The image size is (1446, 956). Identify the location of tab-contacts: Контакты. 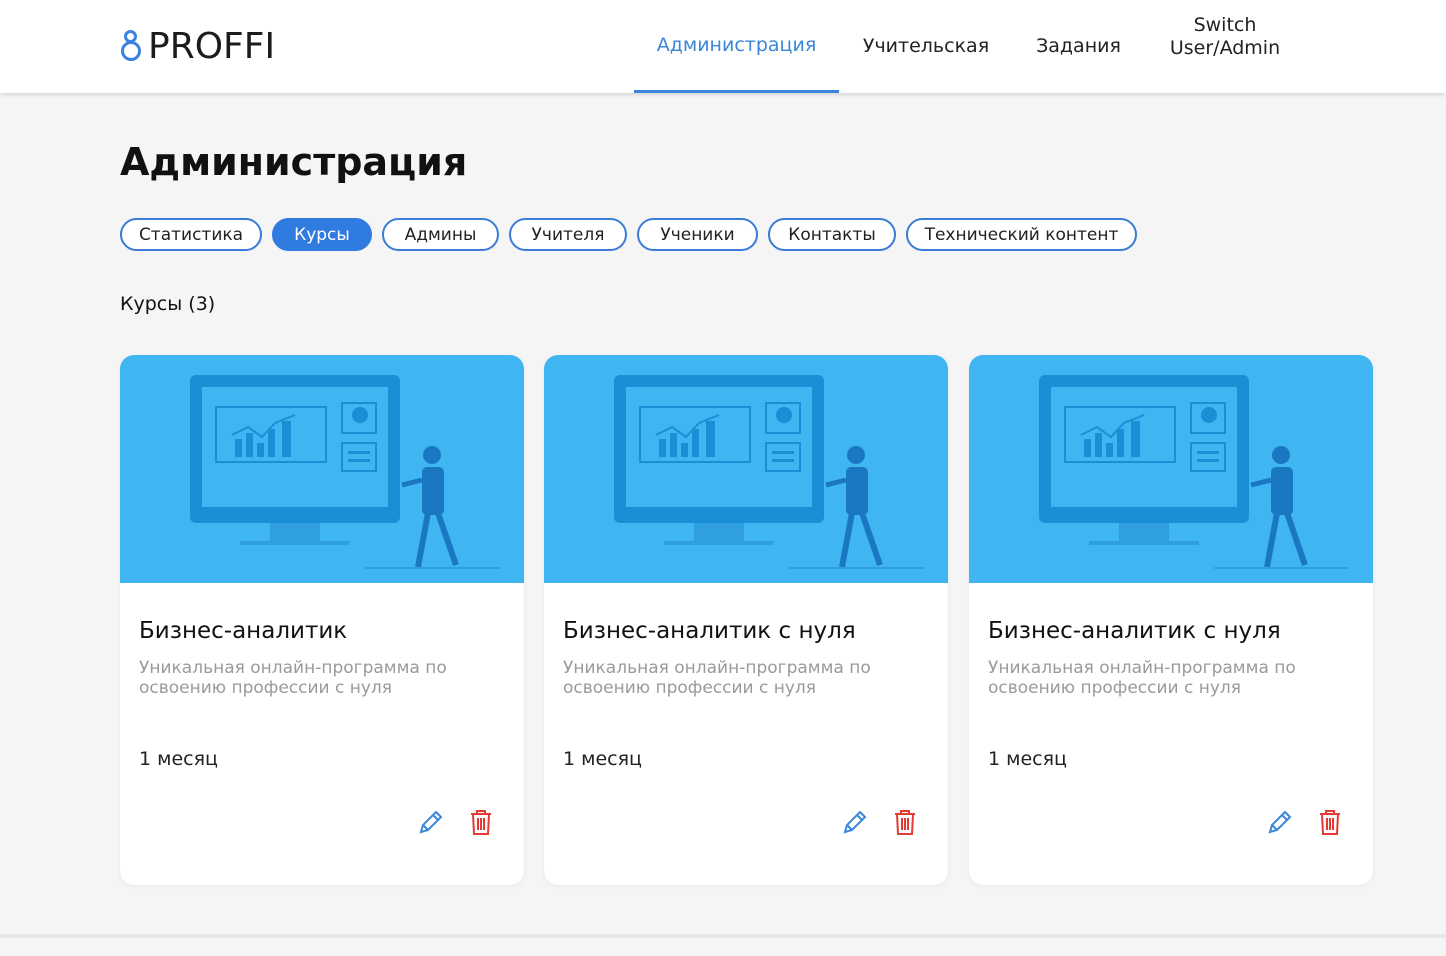
(832, 234).